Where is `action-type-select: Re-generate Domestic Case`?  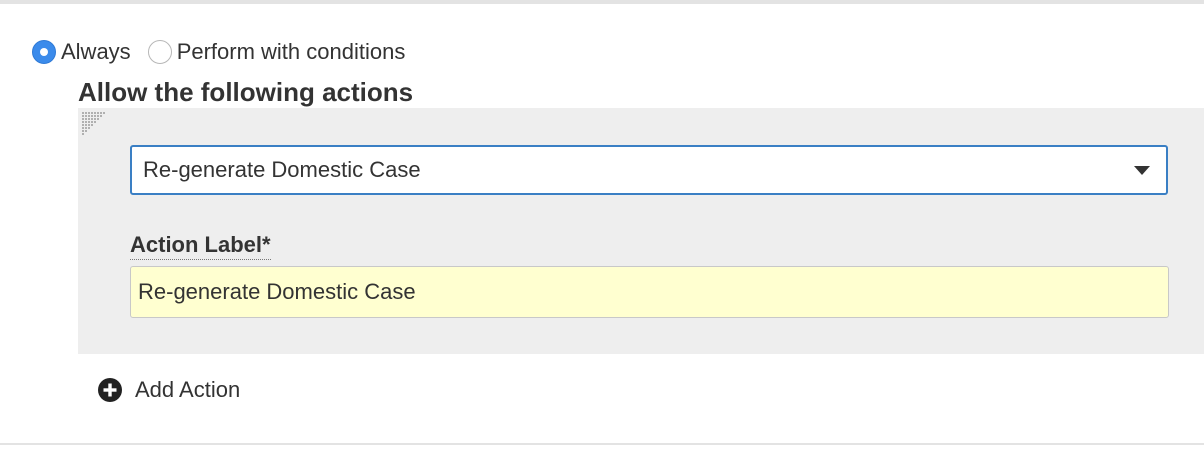
action-type-select: Re-generate Domestic Case is located at coordinates (649, 170).